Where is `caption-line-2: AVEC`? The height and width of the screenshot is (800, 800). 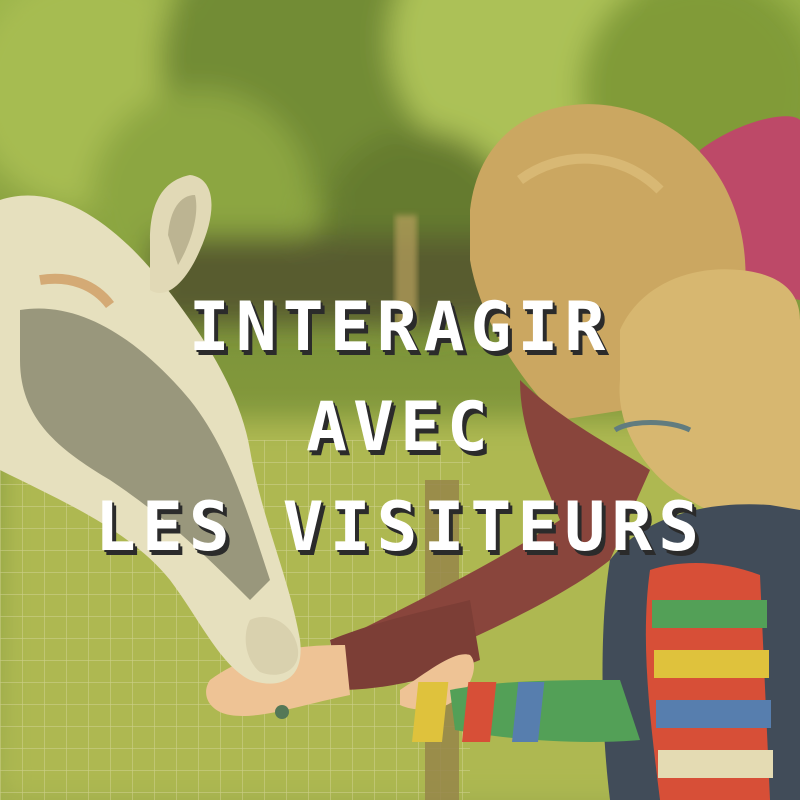
caption-line-2: AVEC is located at coordinates (400, 427).